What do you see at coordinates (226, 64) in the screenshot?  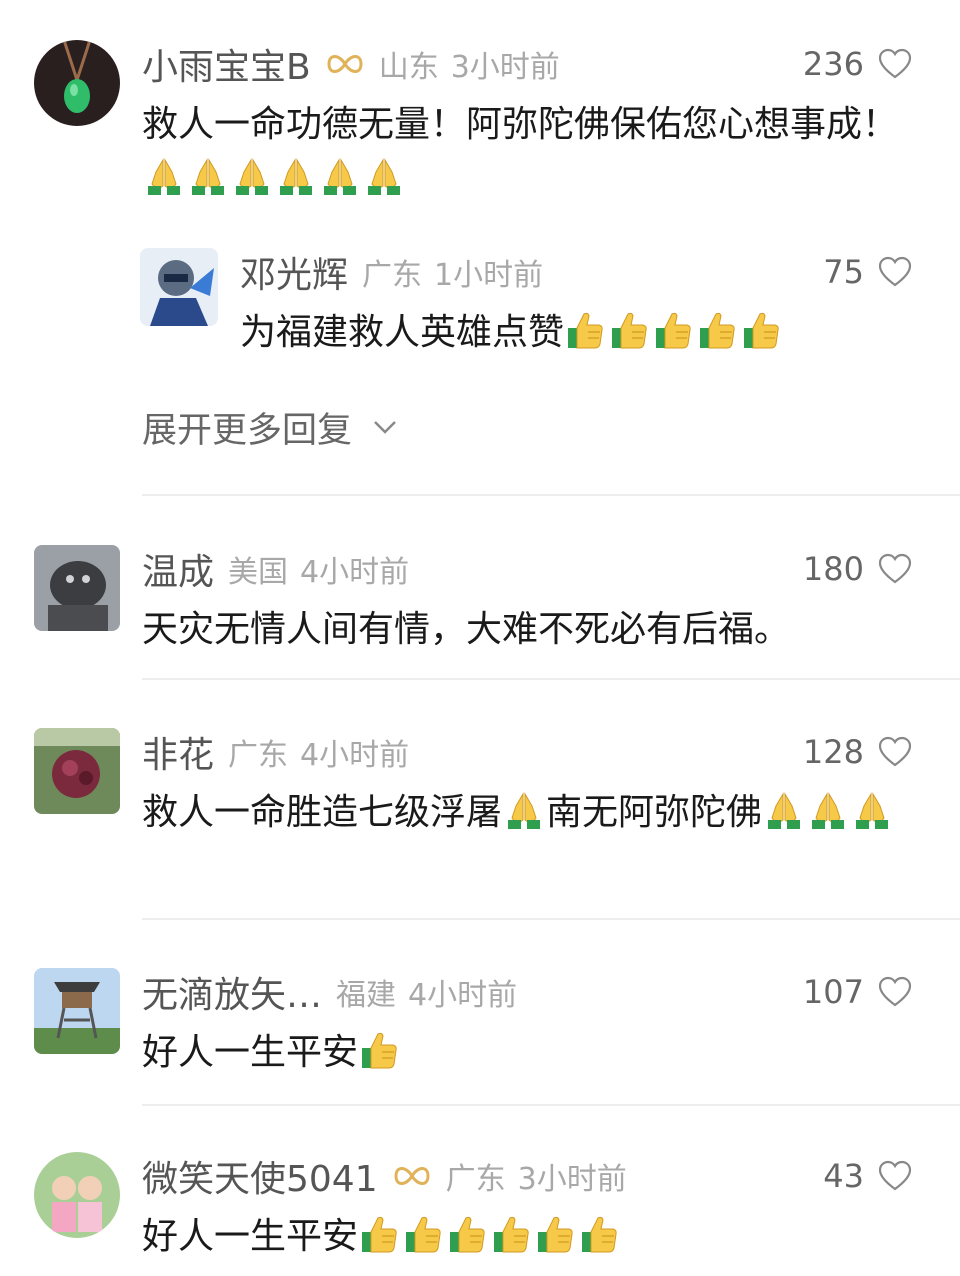 I see `username: 小雨宝宝B` at bounding box center [226, 64].